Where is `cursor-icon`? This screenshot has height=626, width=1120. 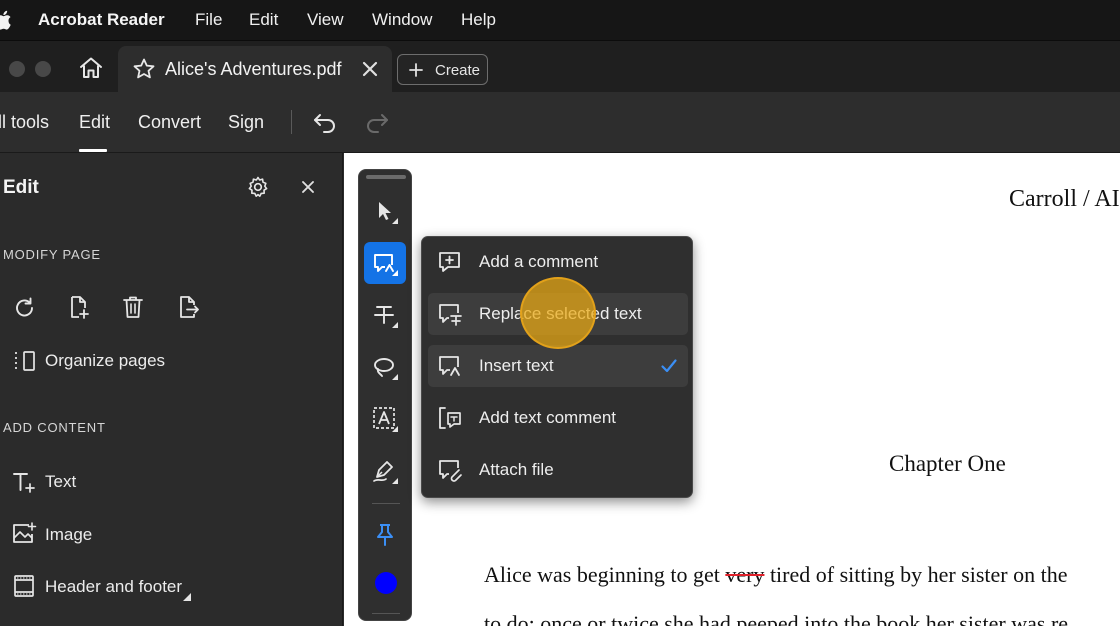
cursor-icon is located at coordinates (388, 213).